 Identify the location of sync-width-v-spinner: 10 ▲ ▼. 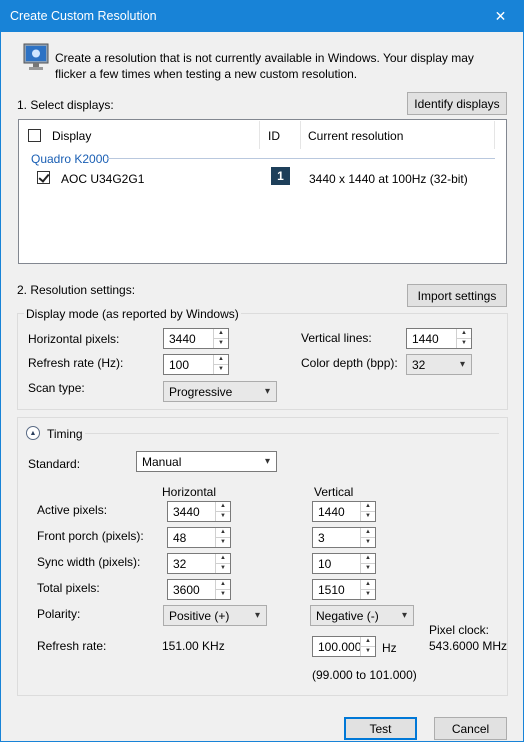
(344, 563).